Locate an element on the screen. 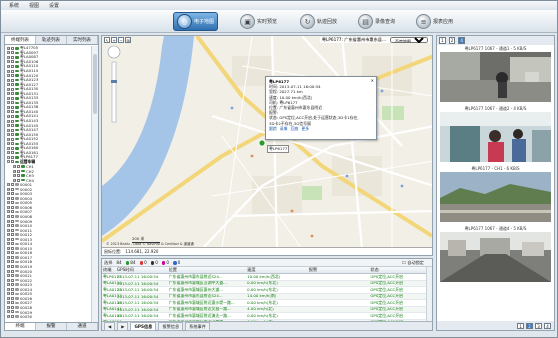  tab-gps-info: GPS信息 is located at coordinates (143, 326).